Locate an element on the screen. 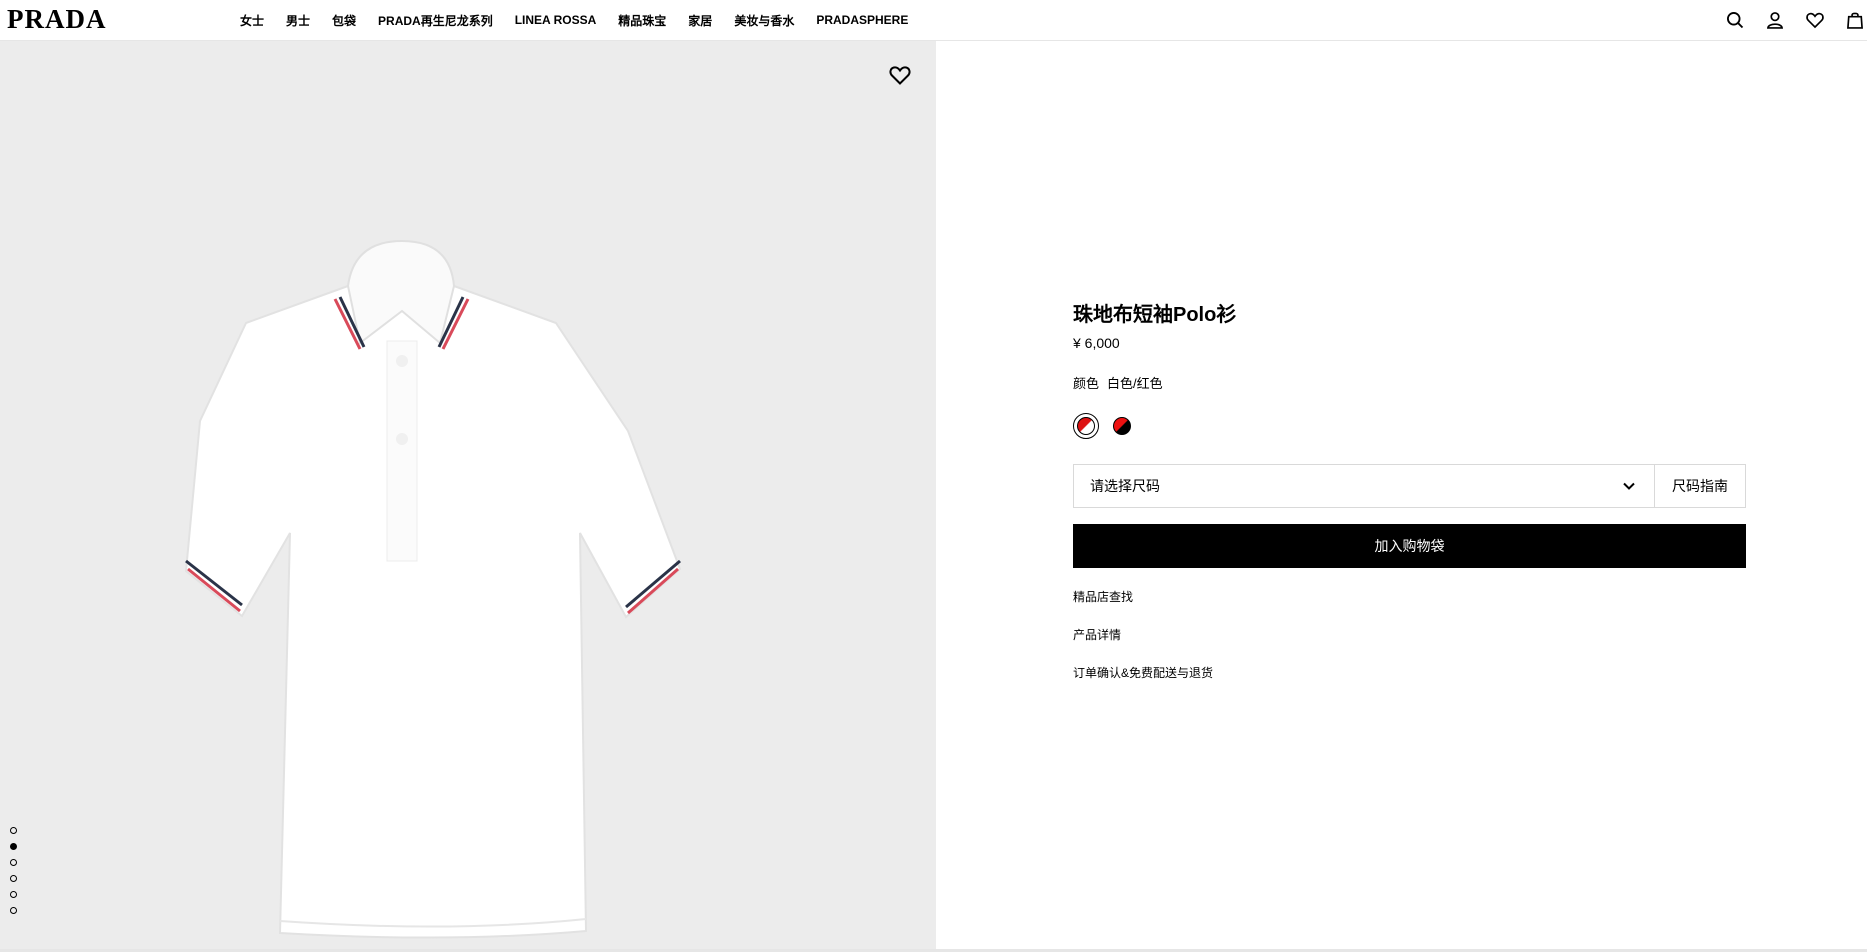 Image resolution: width=1867 pixels, height=952 pixels. color-row: 颜色 白色/红色 is located at coordinates (1409, 384).